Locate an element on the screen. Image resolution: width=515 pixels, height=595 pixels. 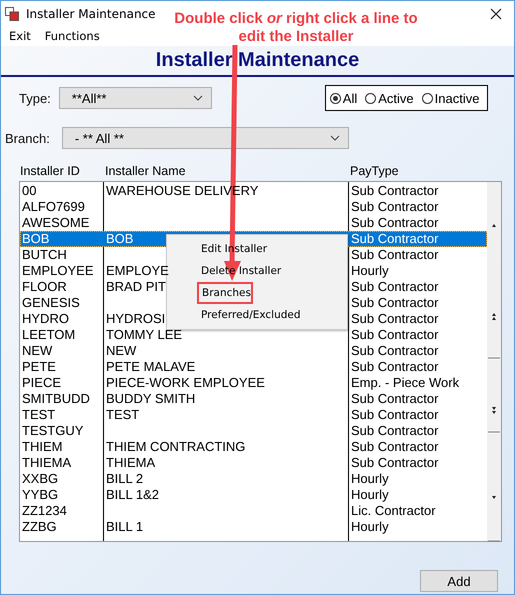
table-cell: BRAD PIT is located at coordinates (136, 286).